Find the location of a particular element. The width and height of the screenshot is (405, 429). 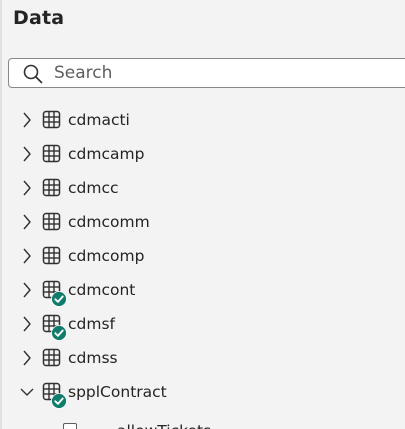

table-name-label: cdmcomm is located at coordinates (109, 222).